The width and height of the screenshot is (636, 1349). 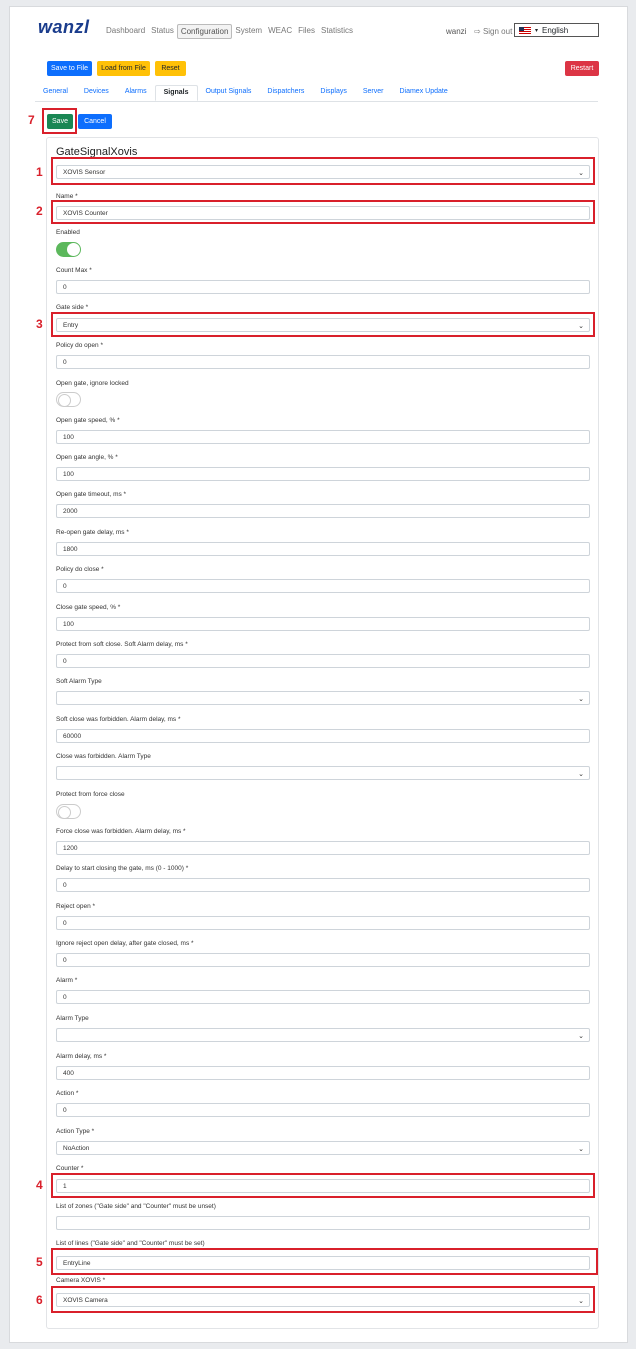 What do you see at coordinates (70, 1168) in the screenshot?
I see `counter-label: Counter *` at bounding box center [70, 1168].